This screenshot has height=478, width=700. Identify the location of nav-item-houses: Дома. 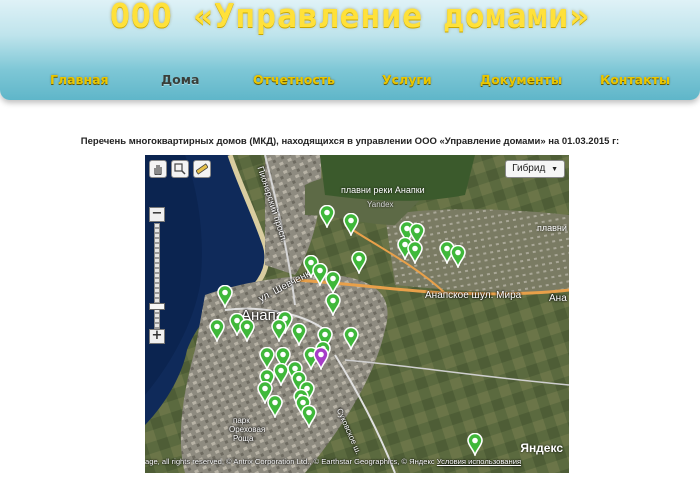
(180, 79).